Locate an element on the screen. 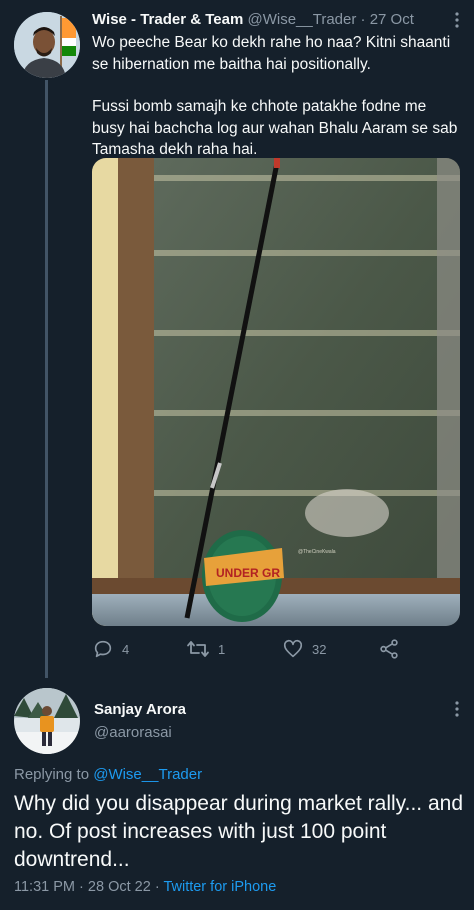  tweet-source-link: Twitter for iPhone is located at coordinates (219, 887).